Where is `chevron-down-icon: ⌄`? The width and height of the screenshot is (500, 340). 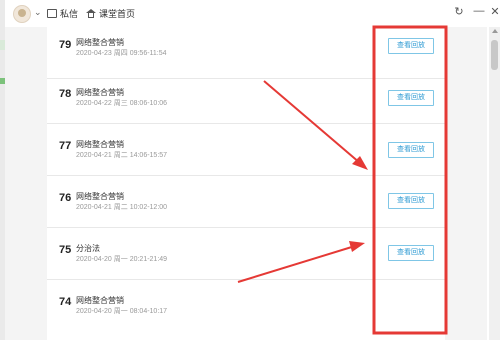 chevron-down-icon: ⌄ is located at coordinates (38, 12).